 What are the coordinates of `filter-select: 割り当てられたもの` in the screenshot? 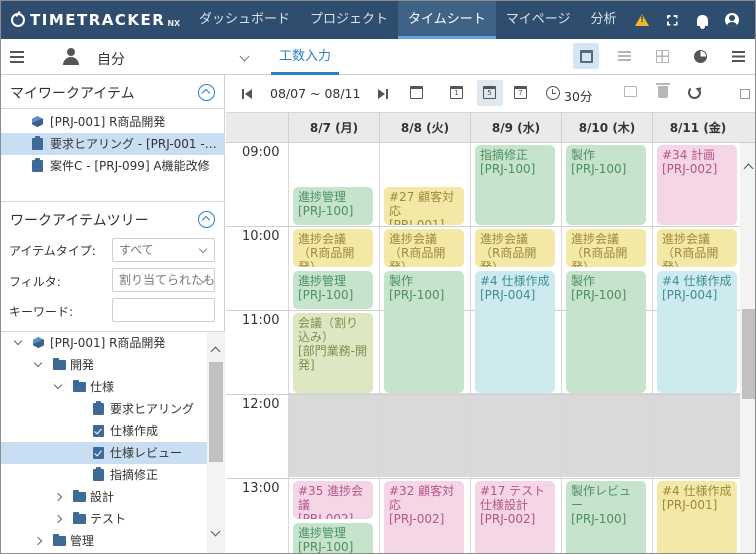 It's located at (163, 280).